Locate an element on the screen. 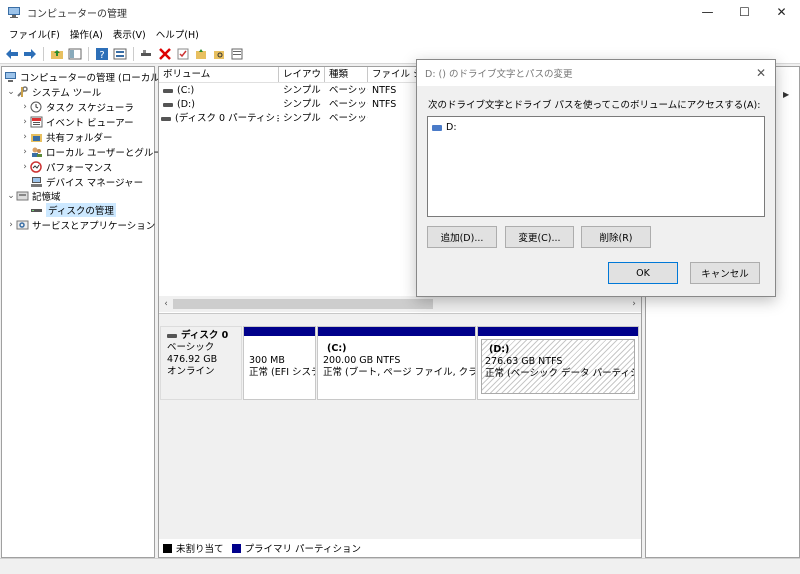 This screenshot has height=574, width=800. menu-action: 操作(A) is located at coordinates (86, 34).